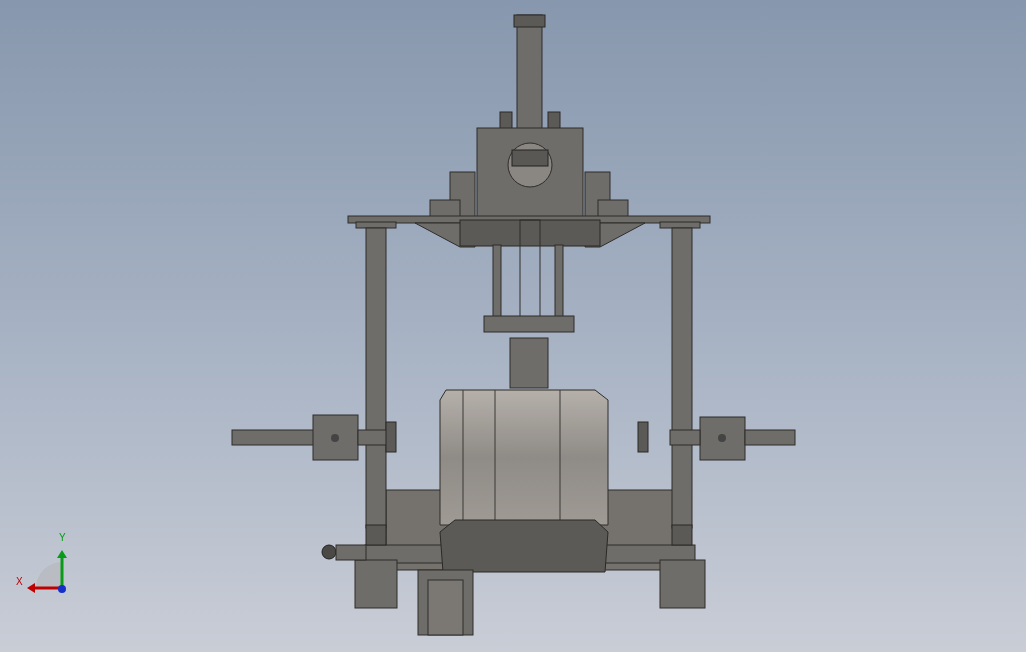  Describe the element at coordinates (47, 571) in the screenshot. I see `axis-triad-icon` at that location.